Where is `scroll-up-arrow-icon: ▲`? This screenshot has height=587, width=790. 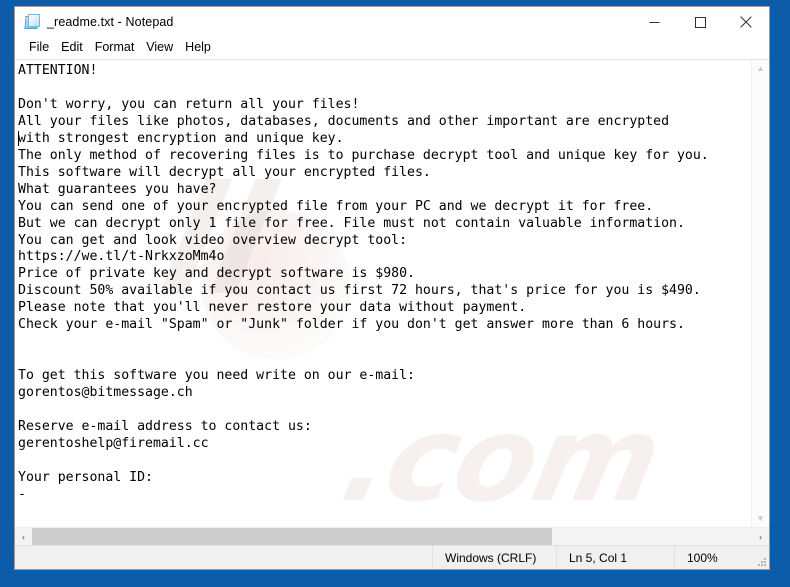 scroll-up-arrow-icon: ▲ is located at coordinates (760, 68).